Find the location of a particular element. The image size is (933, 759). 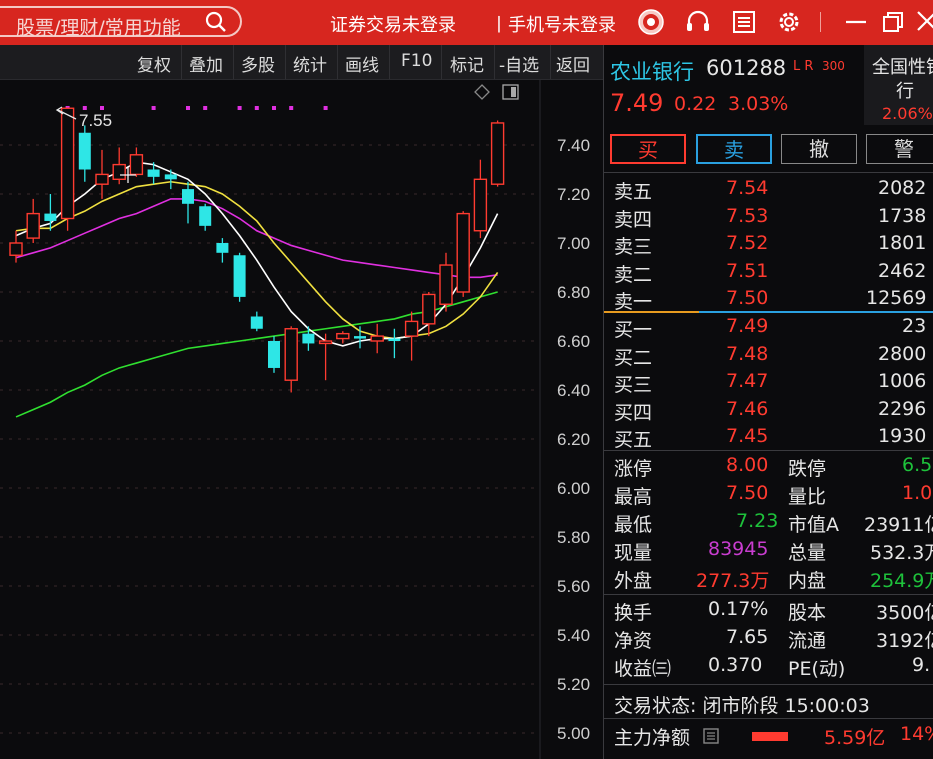

y-tick-label: 6.00 is located at coordinates (573, 488).